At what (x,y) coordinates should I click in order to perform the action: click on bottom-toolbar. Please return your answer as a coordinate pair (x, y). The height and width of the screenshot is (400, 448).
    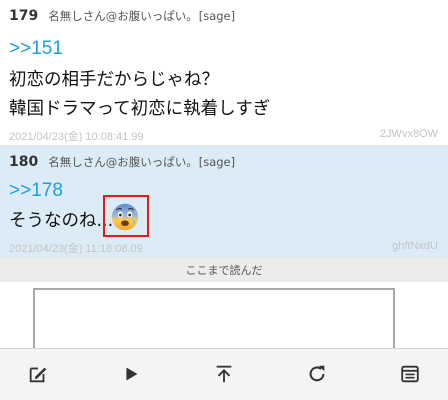
    Looking at the image, I should click on (224, 374).